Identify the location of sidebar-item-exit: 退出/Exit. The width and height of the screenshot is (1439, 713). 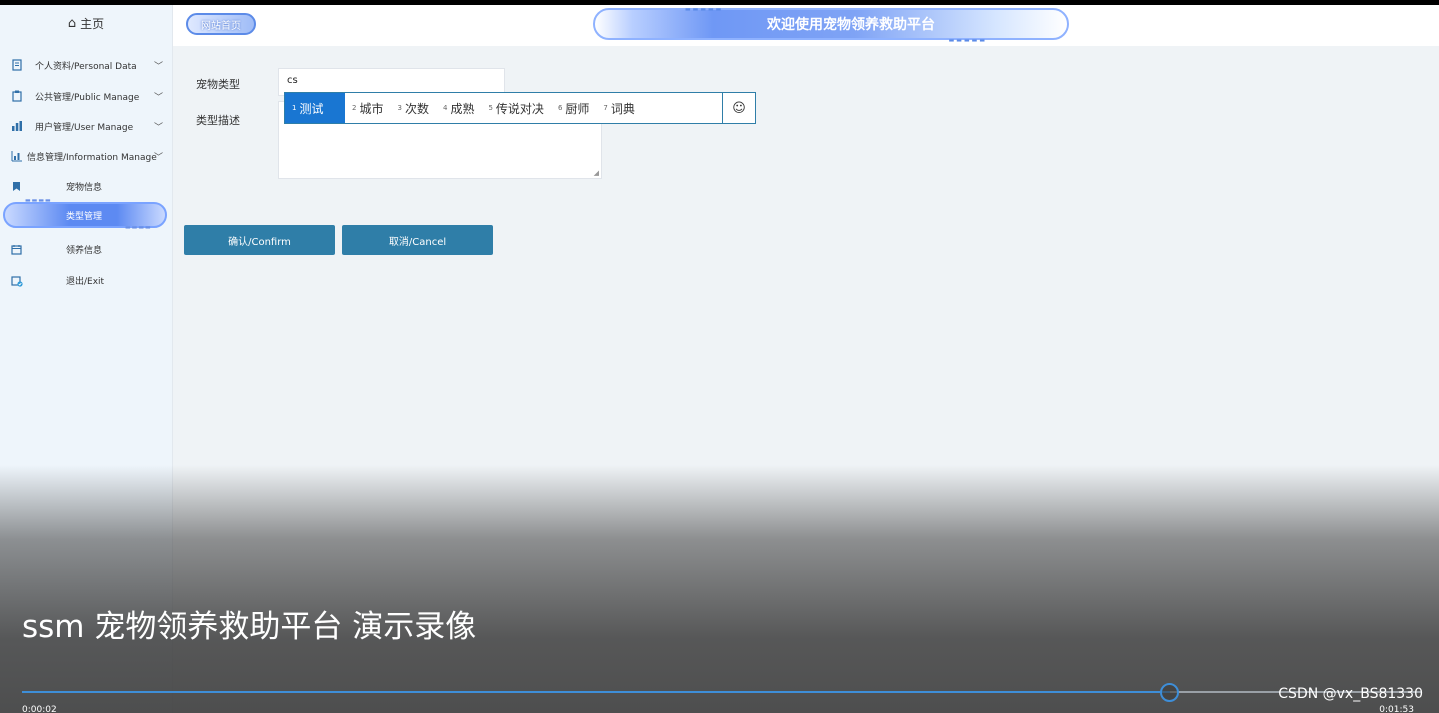
(86, 280).